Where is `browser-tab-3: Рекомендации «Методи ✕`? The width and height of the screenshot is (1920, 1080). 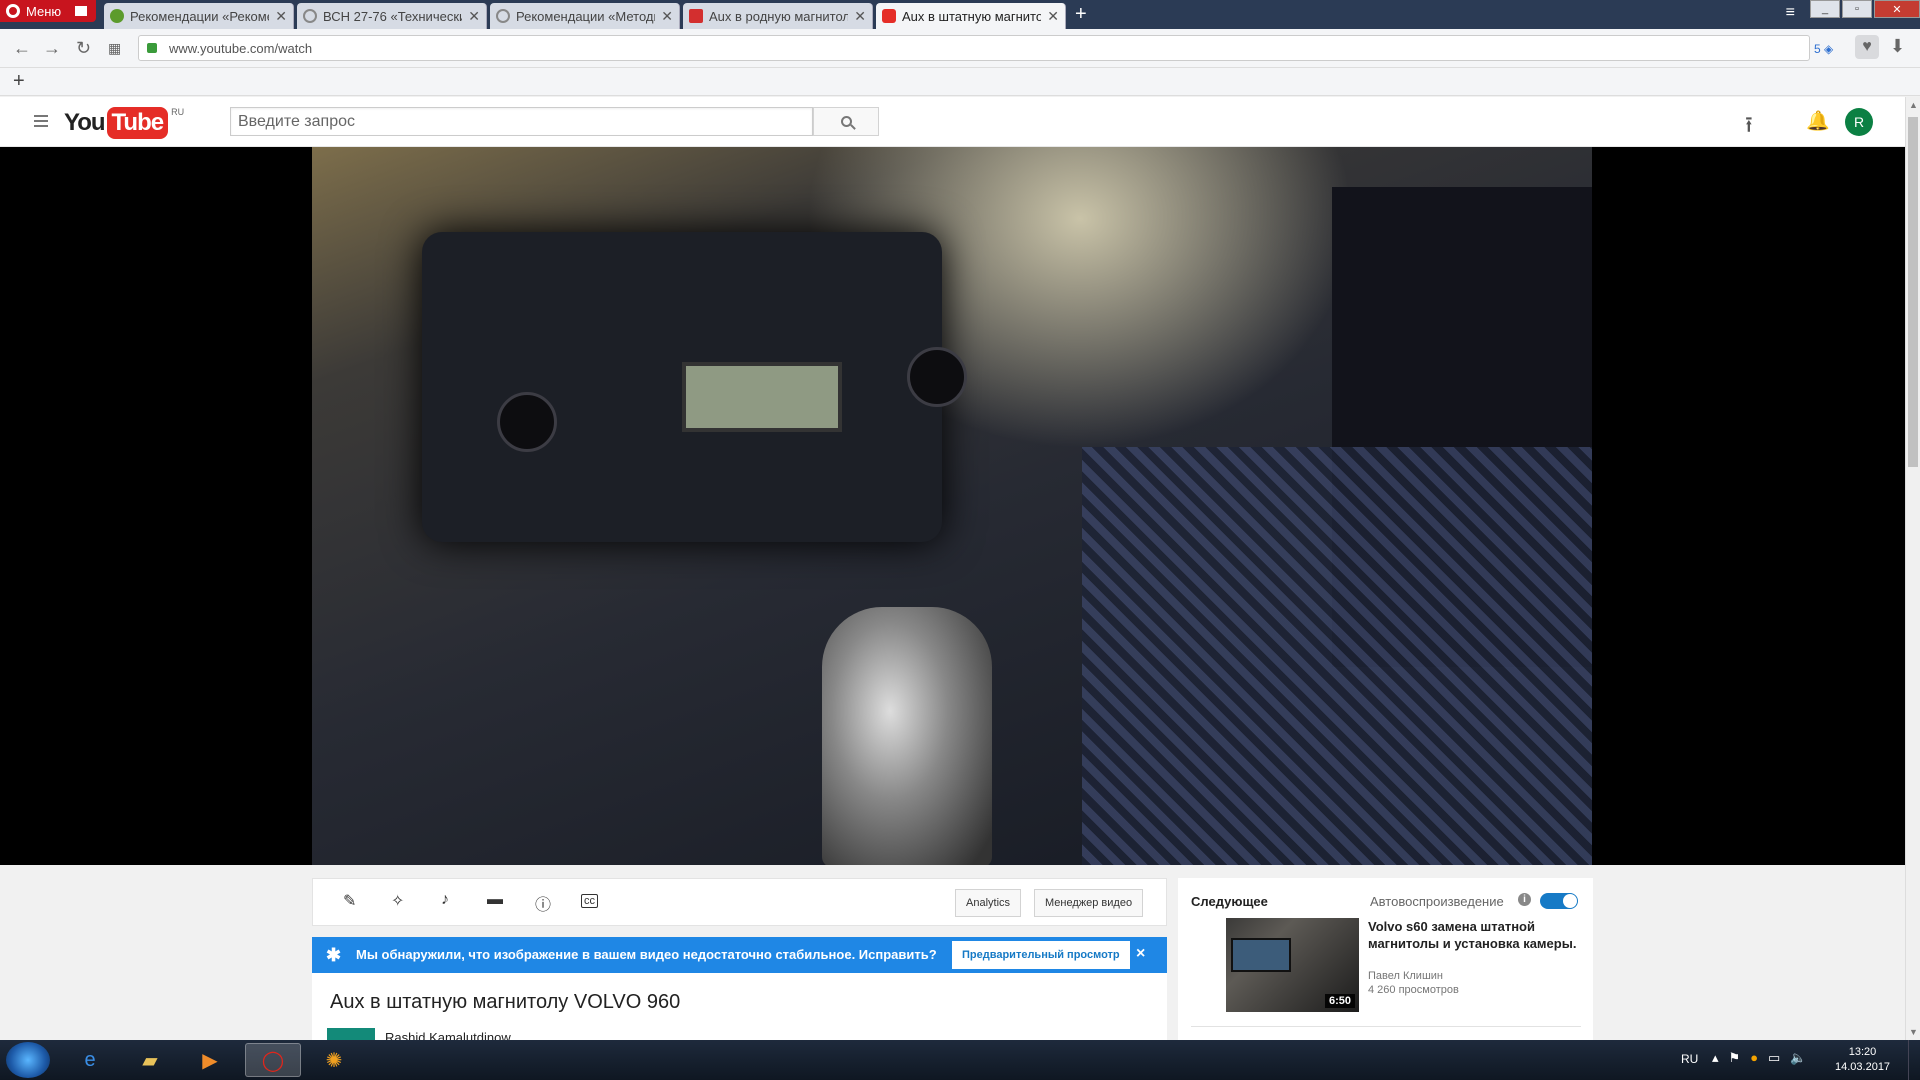 browser-tab-3: Рекомендации «Методи ✕ is located at coordinates (585, 16).